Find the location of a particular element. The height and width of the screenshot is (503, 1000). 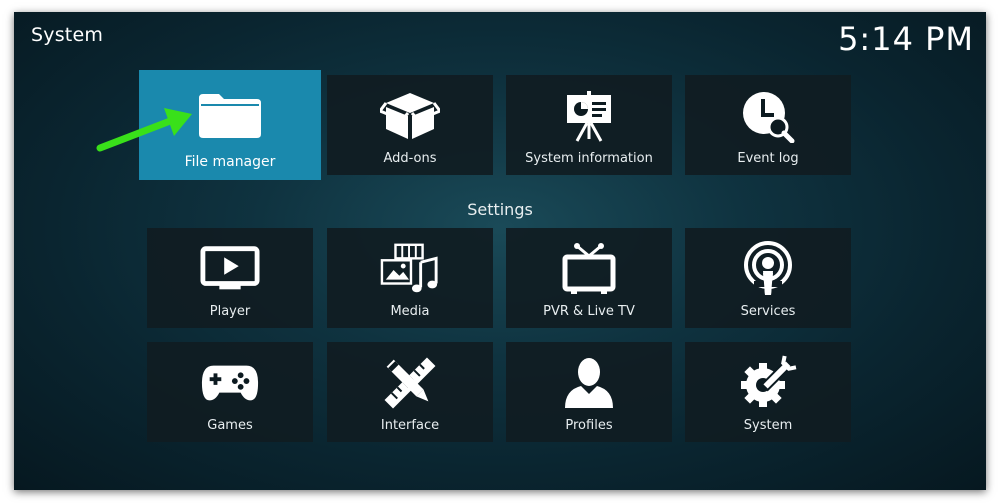

podcast-icon is located at coordinates (768, 268).